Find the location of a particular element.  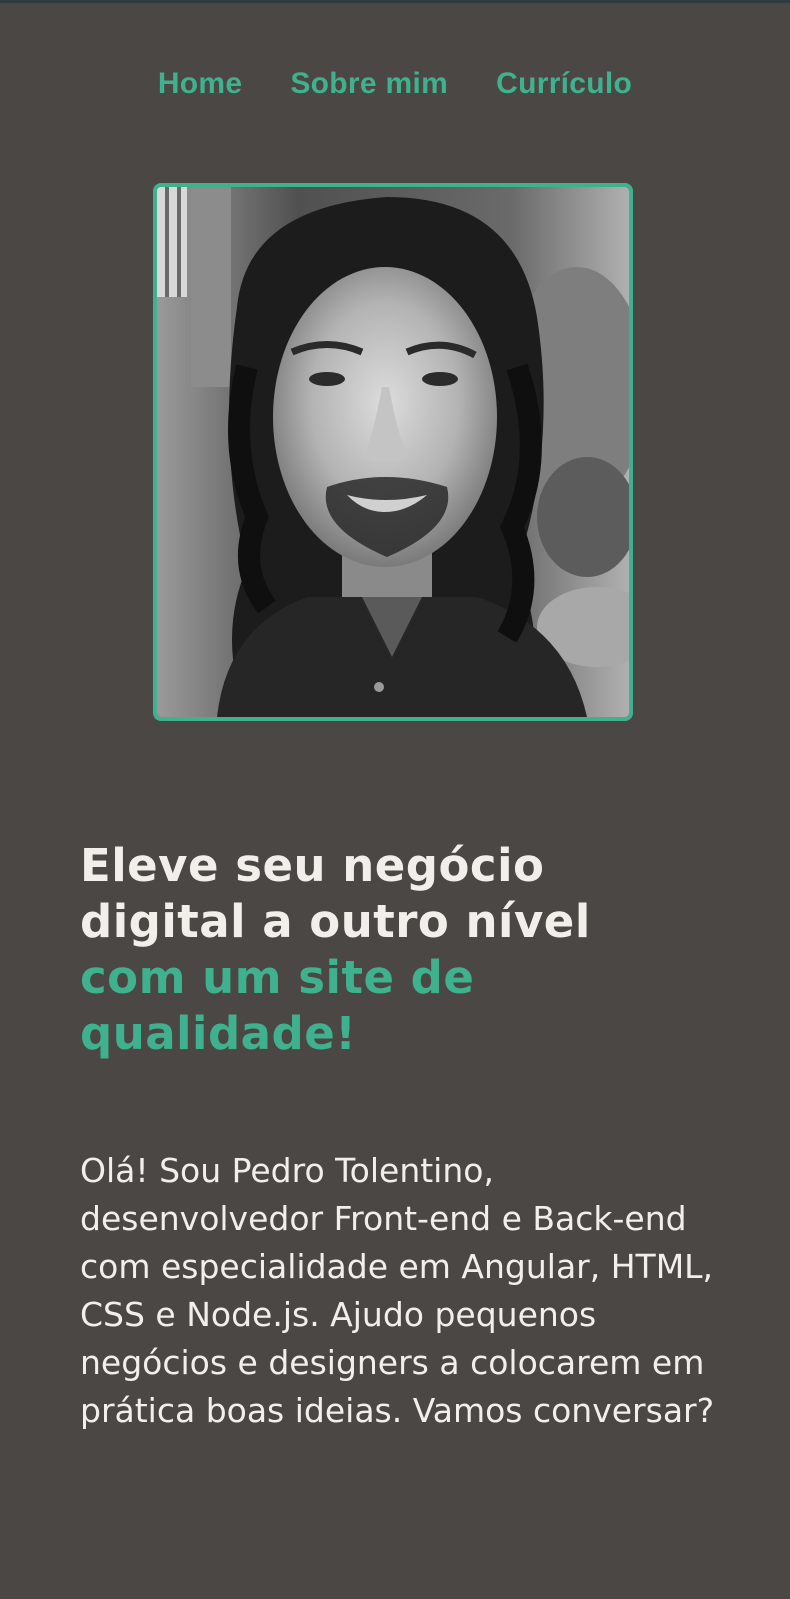

headline-accent-line-1: com um site de is located at coordinates (277, 977).